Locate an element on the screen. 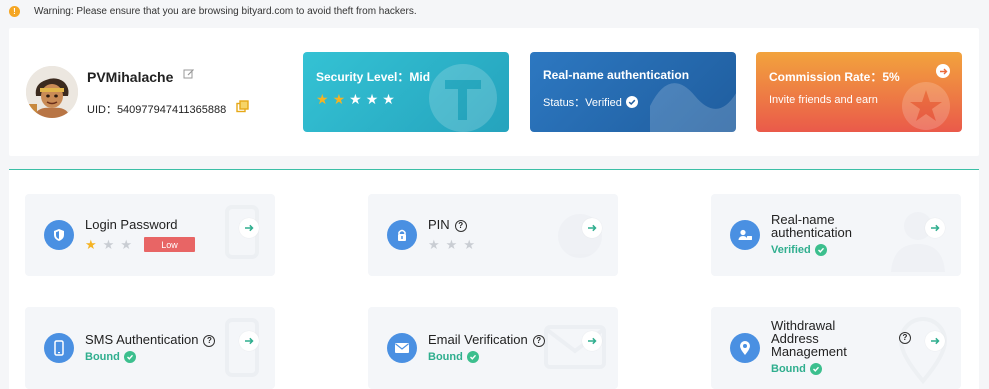 This screenshot has height=389, width=989. sms-arrow-button is located at coordinates (249, 341).